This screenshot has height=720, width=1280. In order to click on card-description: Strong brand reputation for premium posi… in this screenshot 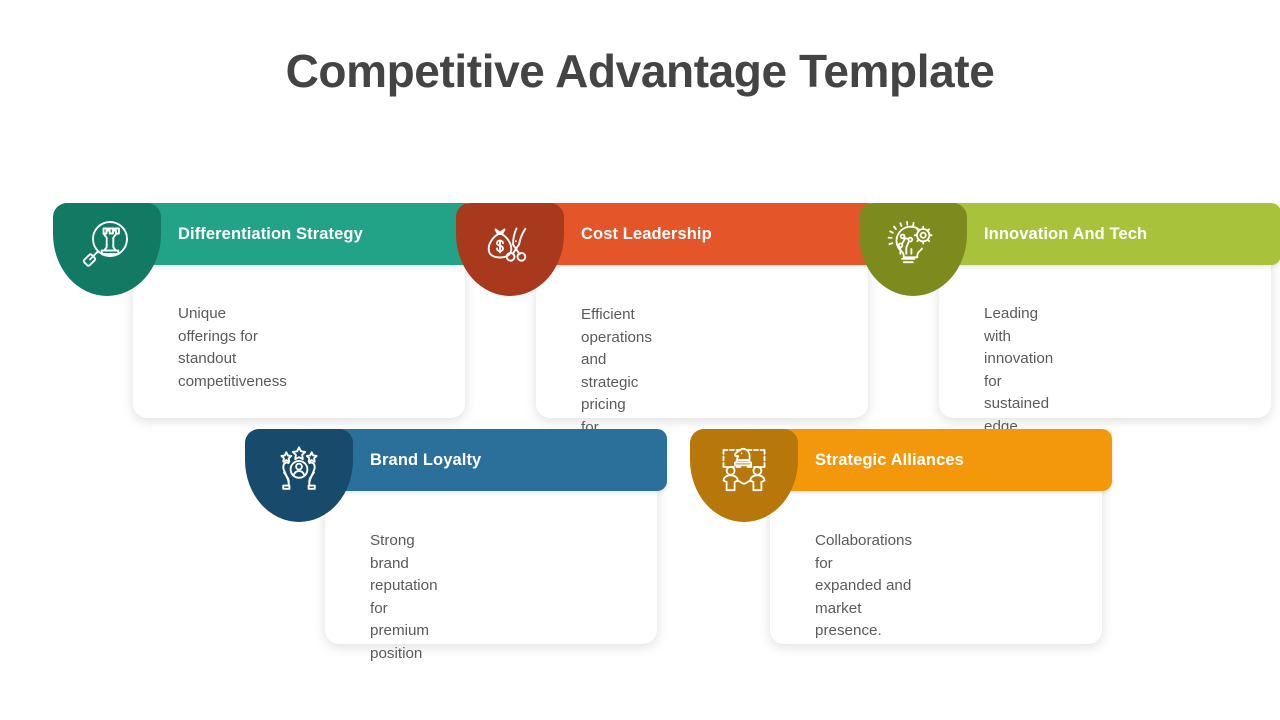, I will do `click(404, 597)`.